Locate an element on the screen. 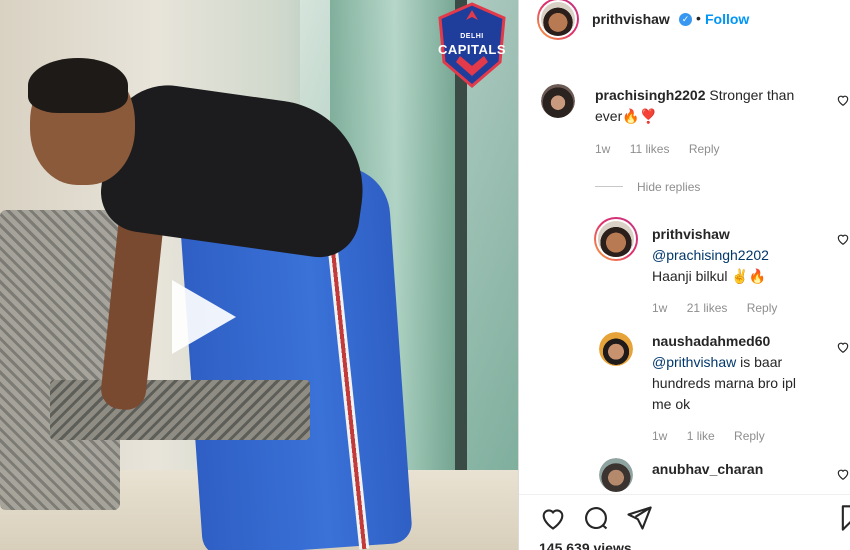 The height and width of the screenshot is (550, 850). logo-line2: CAPITALS is located at coordinates (472, 49).